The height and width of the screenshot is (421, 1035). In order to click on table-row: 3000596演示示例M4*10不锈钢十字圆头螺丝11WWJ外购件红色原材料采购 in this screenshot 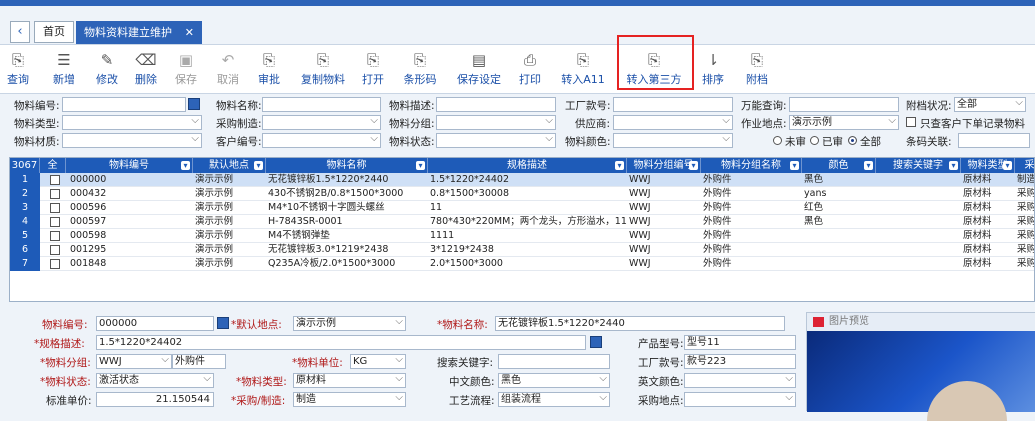, I will do `click(522, 208)`.